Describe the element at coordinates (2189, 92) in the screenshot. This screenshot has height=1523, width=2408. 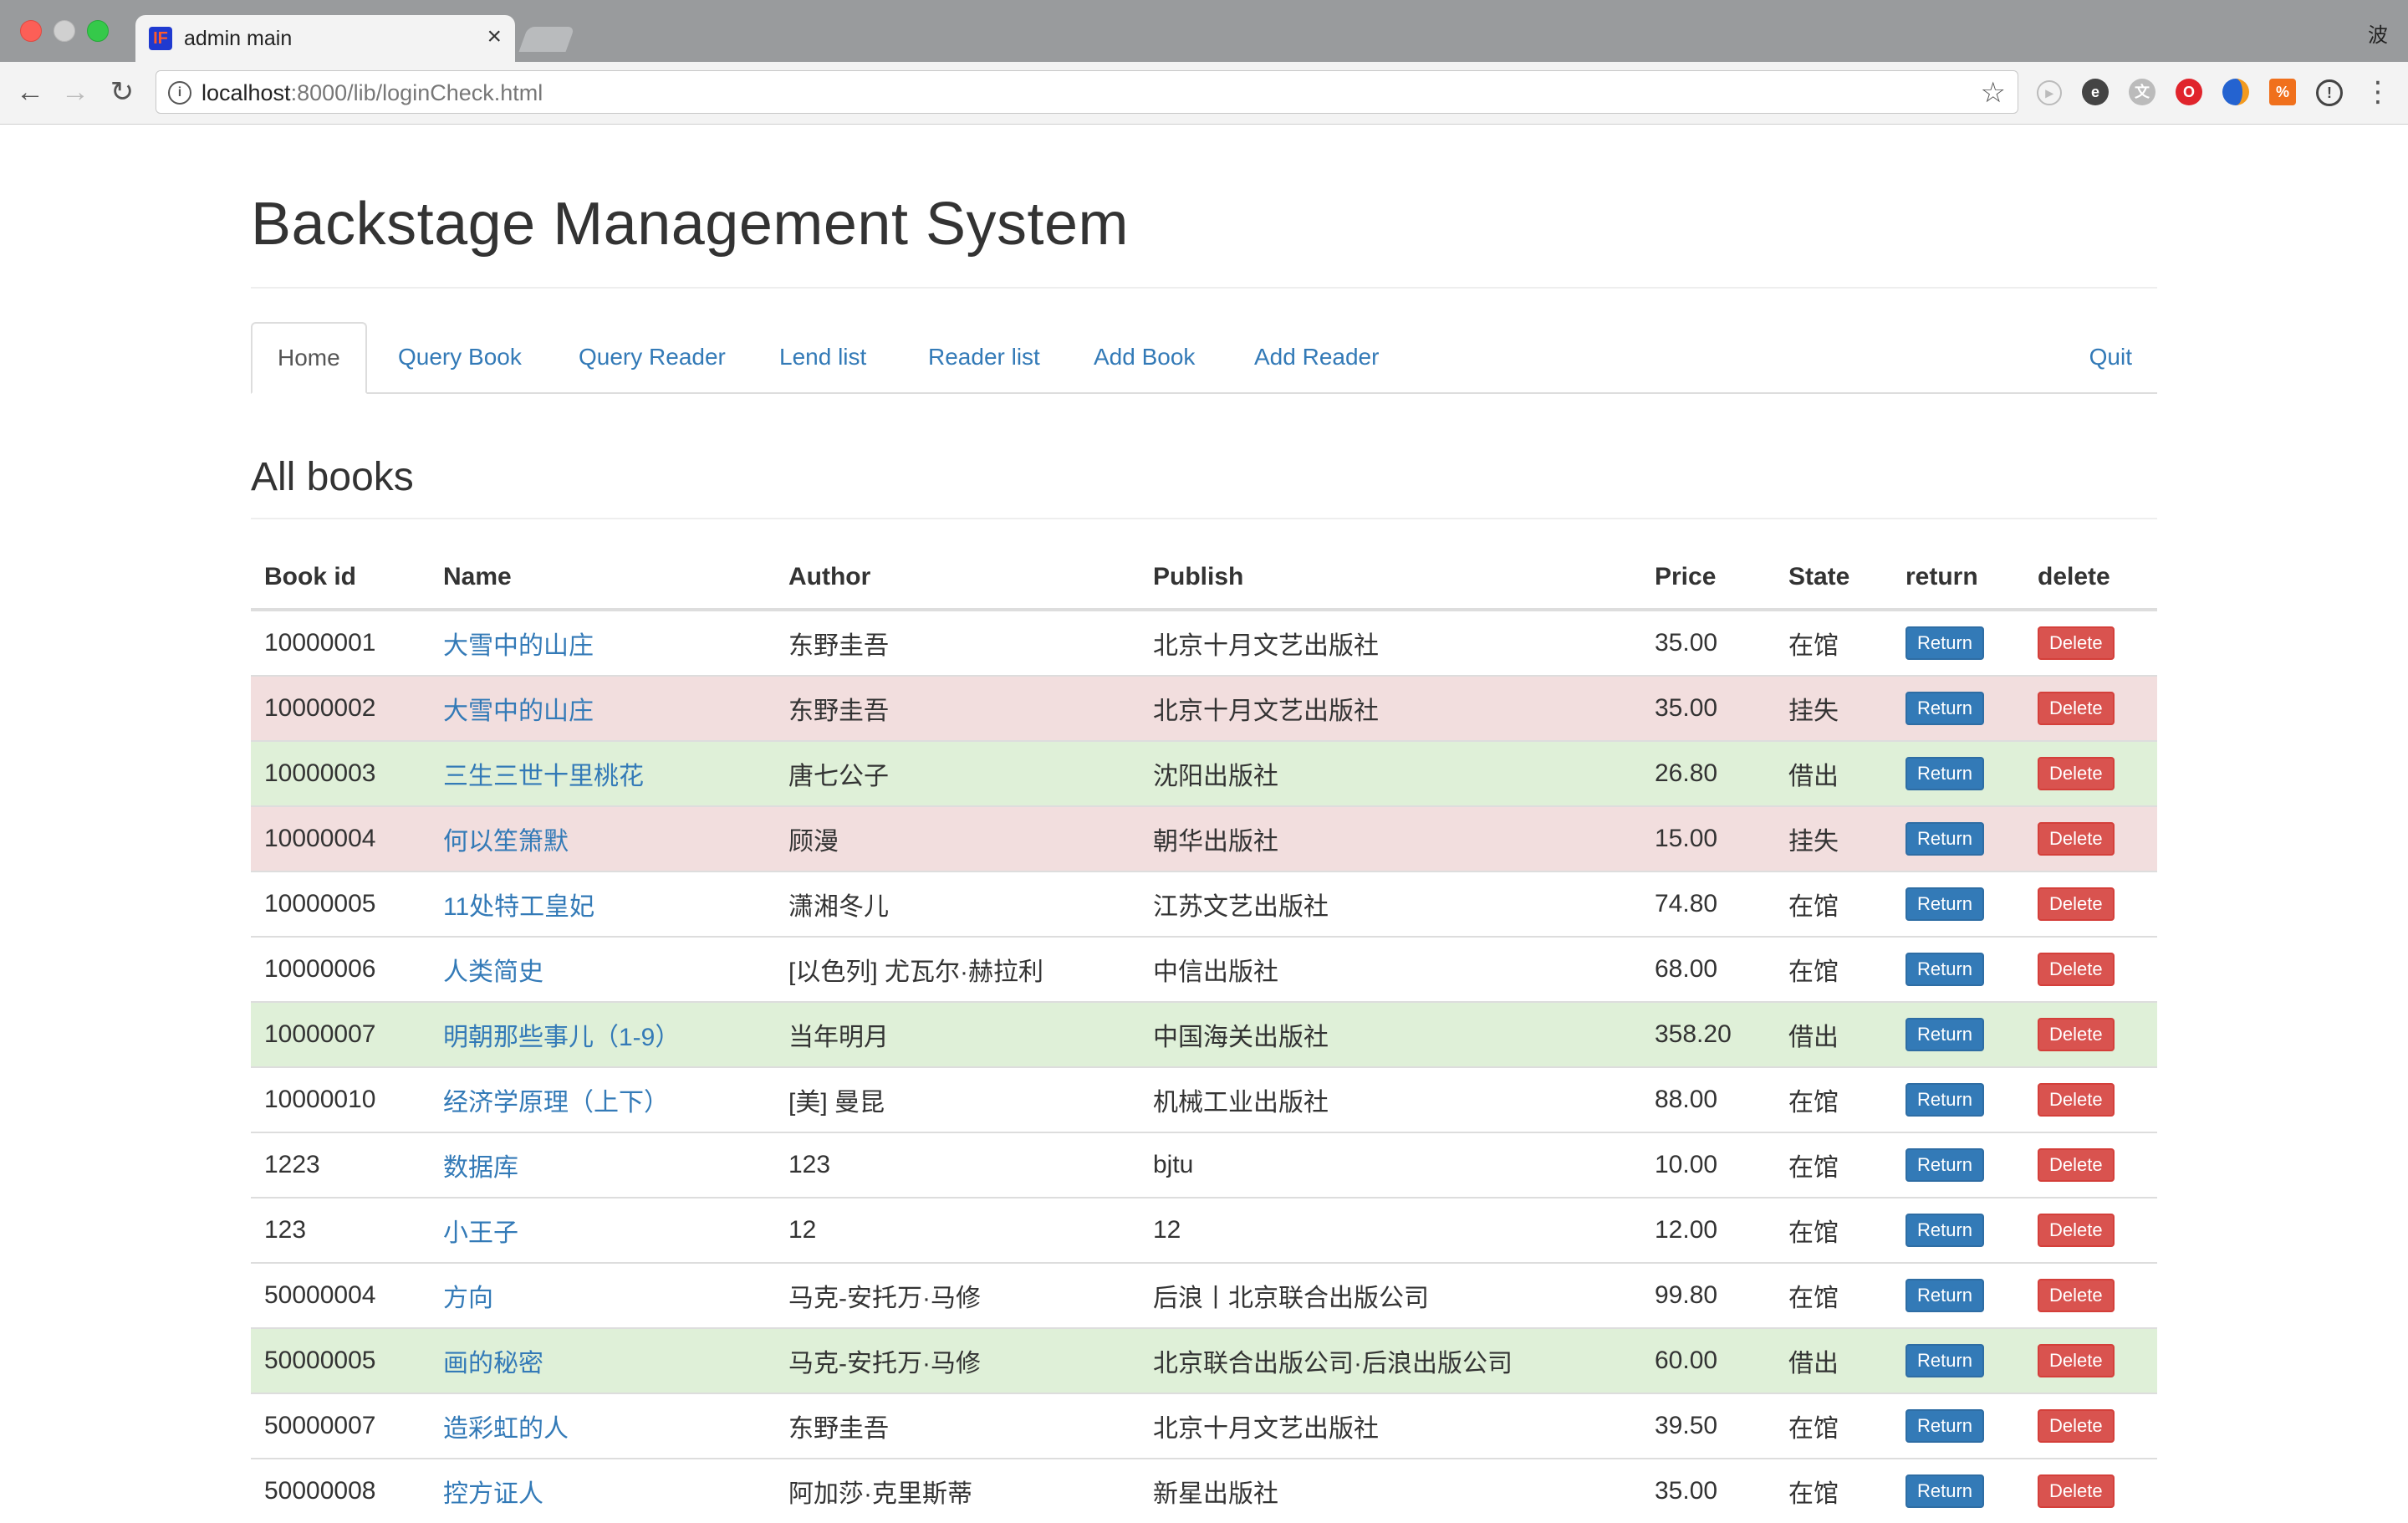
I see `opera-icon: O` at that location.